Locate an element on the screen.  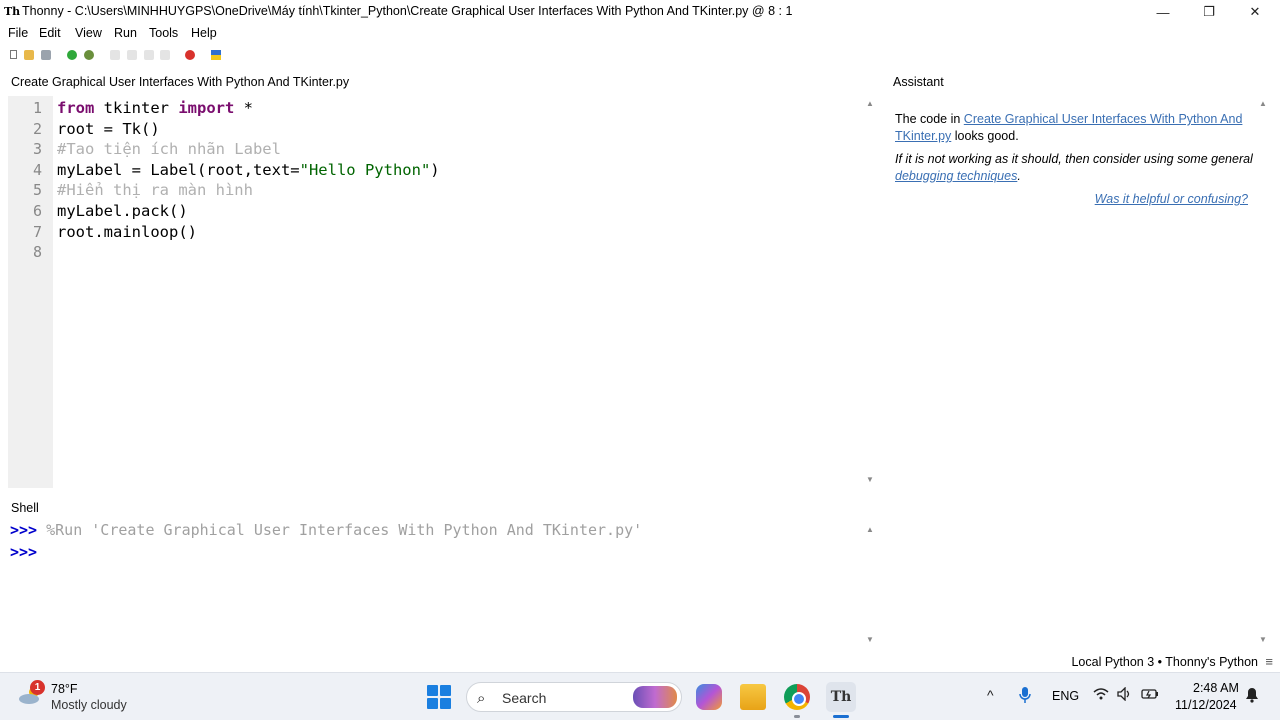
menu-file: File is located at coordinates (18, 33).